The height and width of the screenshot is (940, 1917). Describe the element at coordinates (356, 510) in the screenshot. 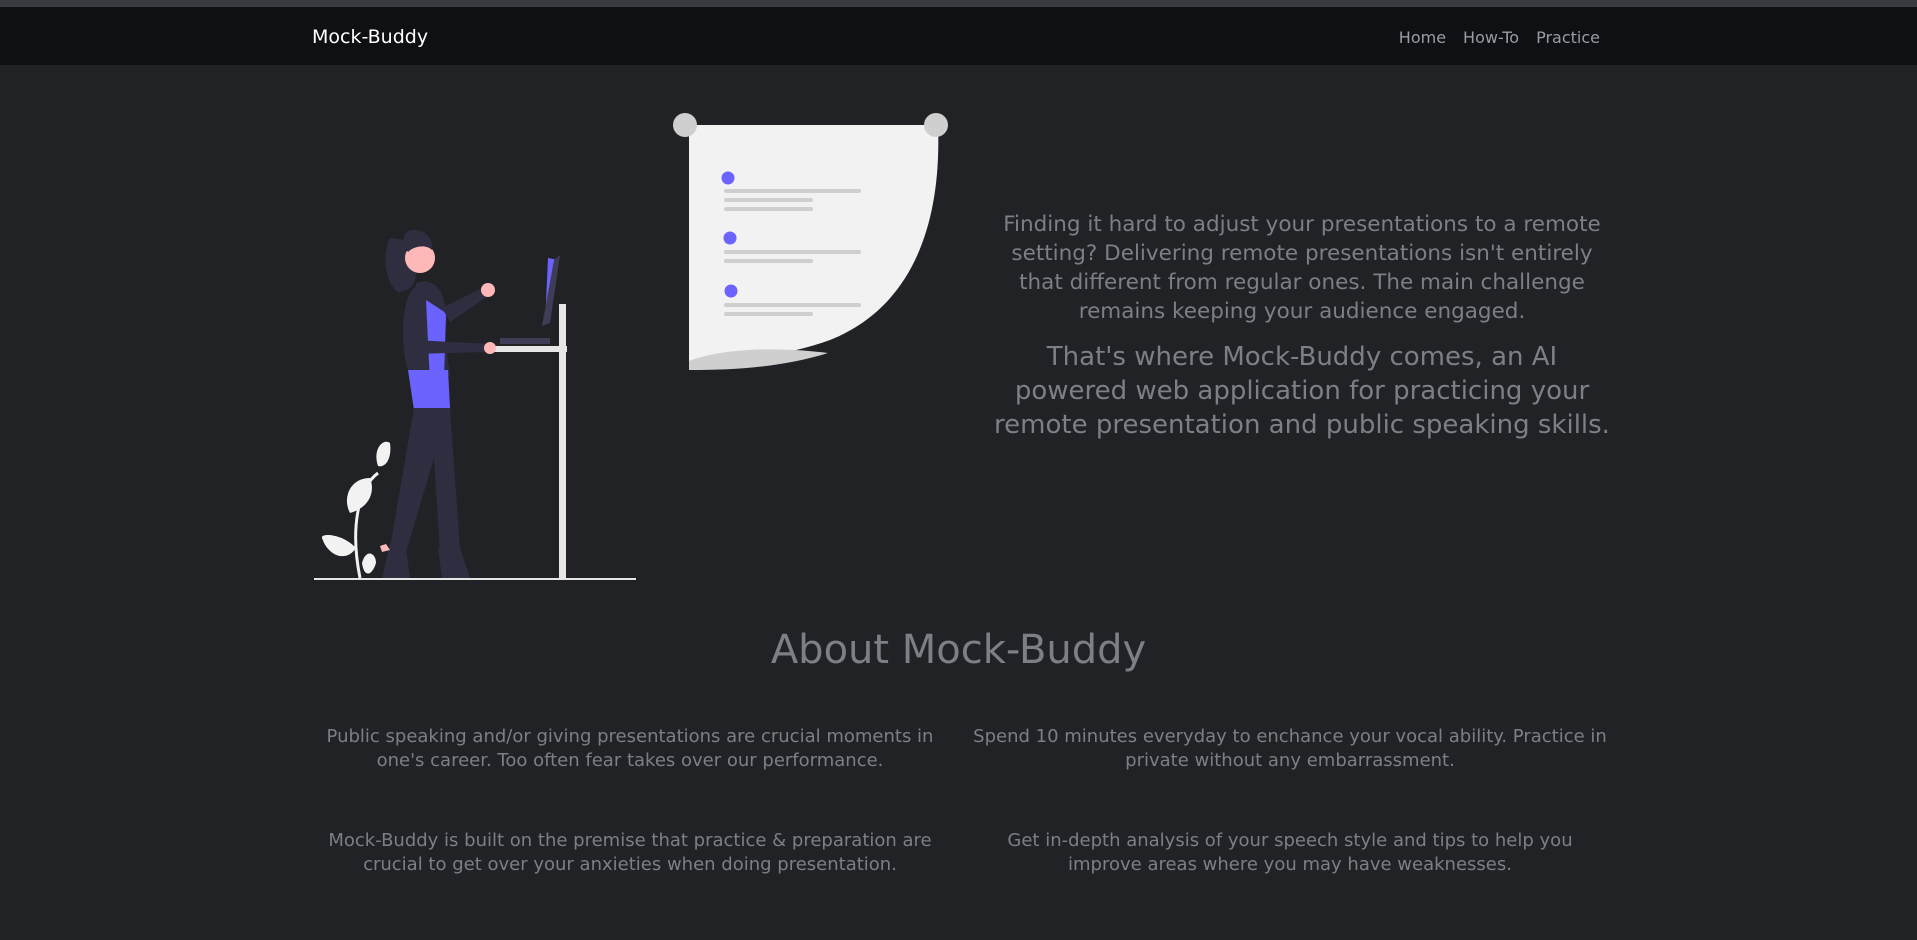

I see `plant-graphic` at that location.